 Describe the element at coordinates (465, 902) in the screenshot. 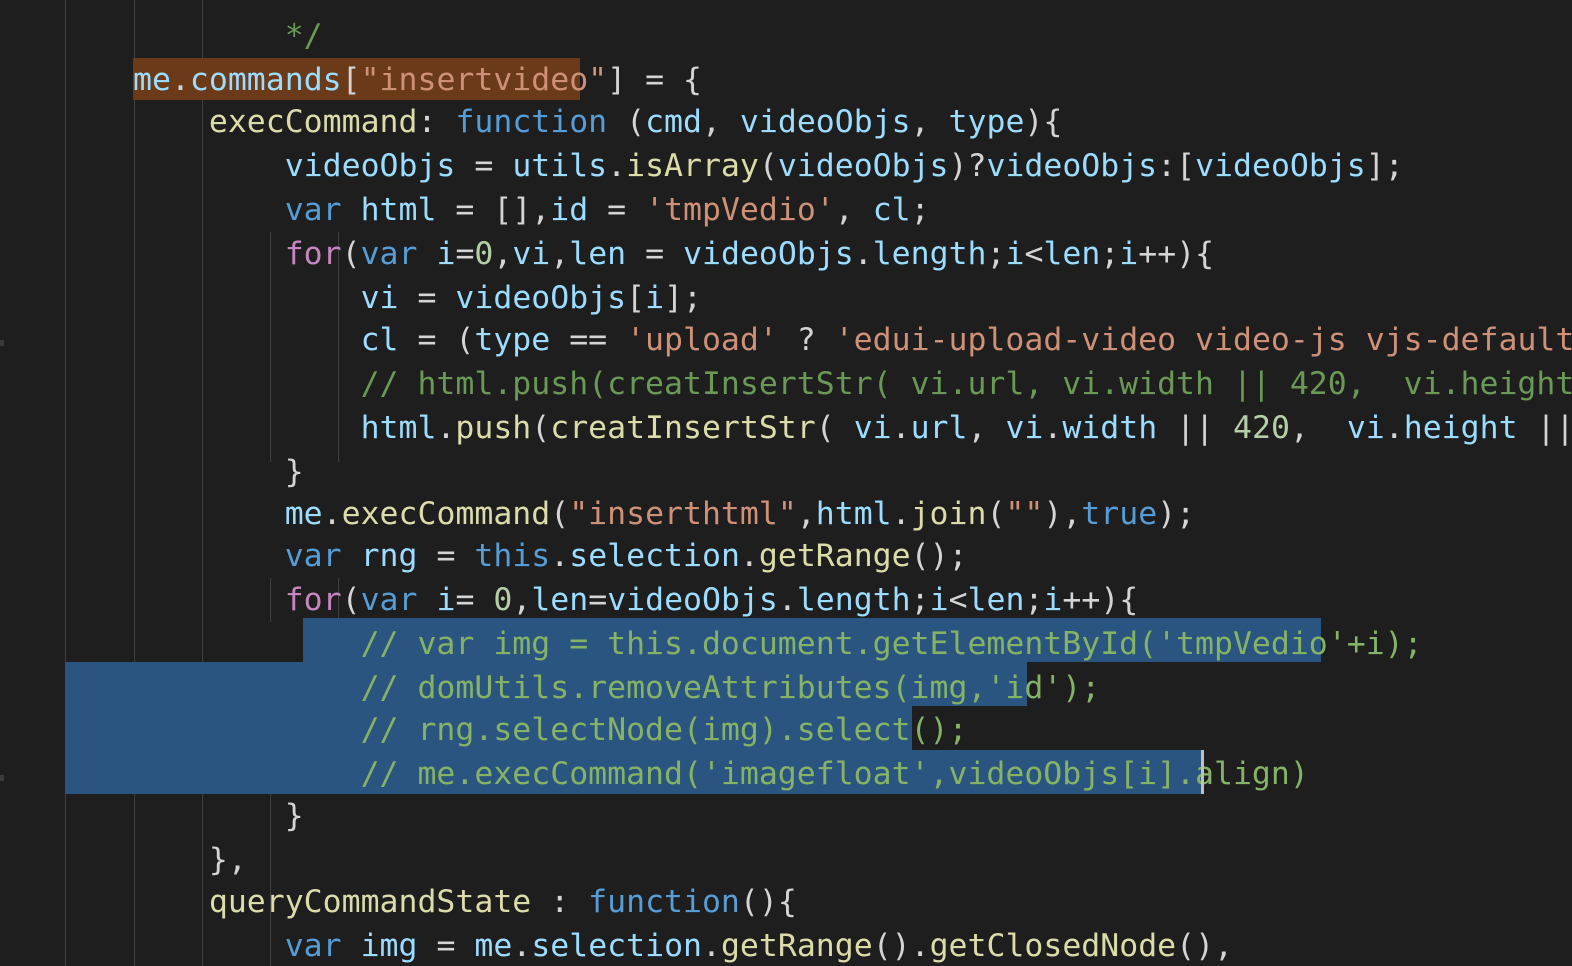

I see `code-line: queryCommandState : function(){` at that location.